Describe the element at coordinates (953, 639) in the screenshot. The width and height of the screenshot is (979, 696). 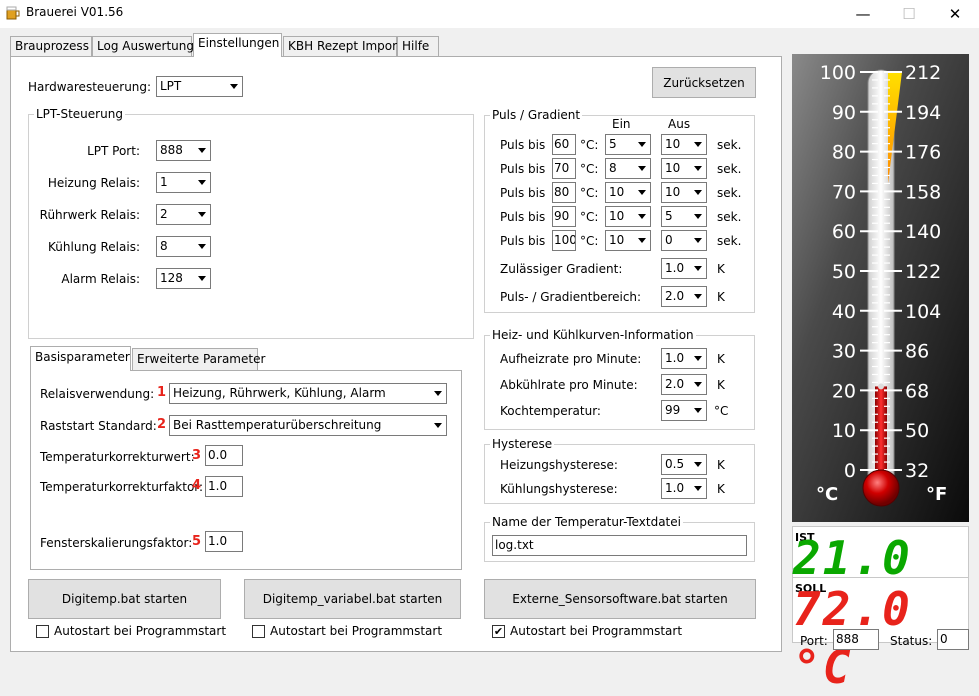
I see `status-input: 0` at that location.